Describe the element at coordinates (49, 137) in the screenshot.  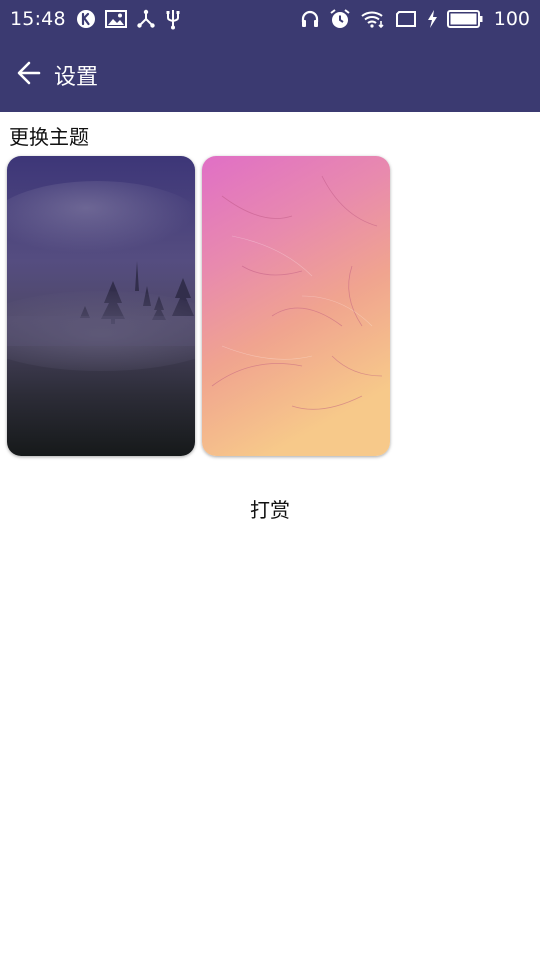
I see `theme-section-title: 更换主题` at that location.